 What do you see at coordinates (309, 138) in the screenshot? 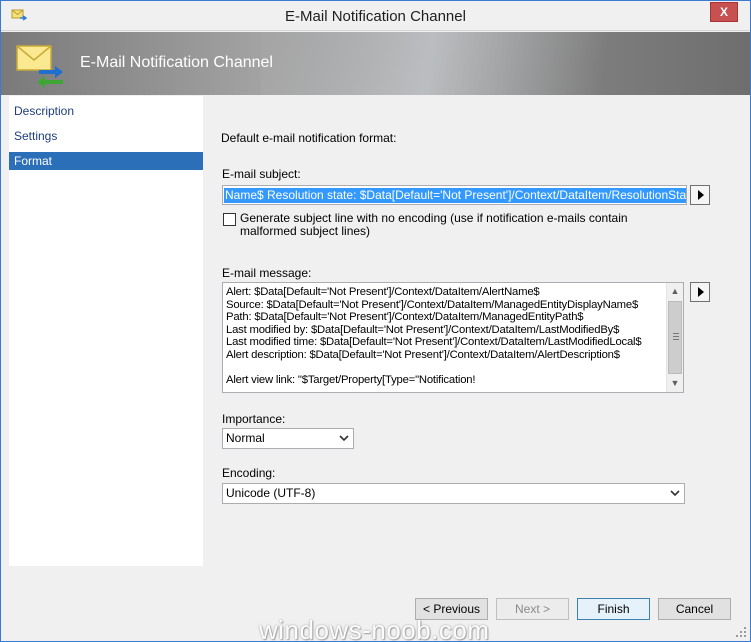
I see `format-heading: Default e-mail notification format:` at bounding box center [309, 138].